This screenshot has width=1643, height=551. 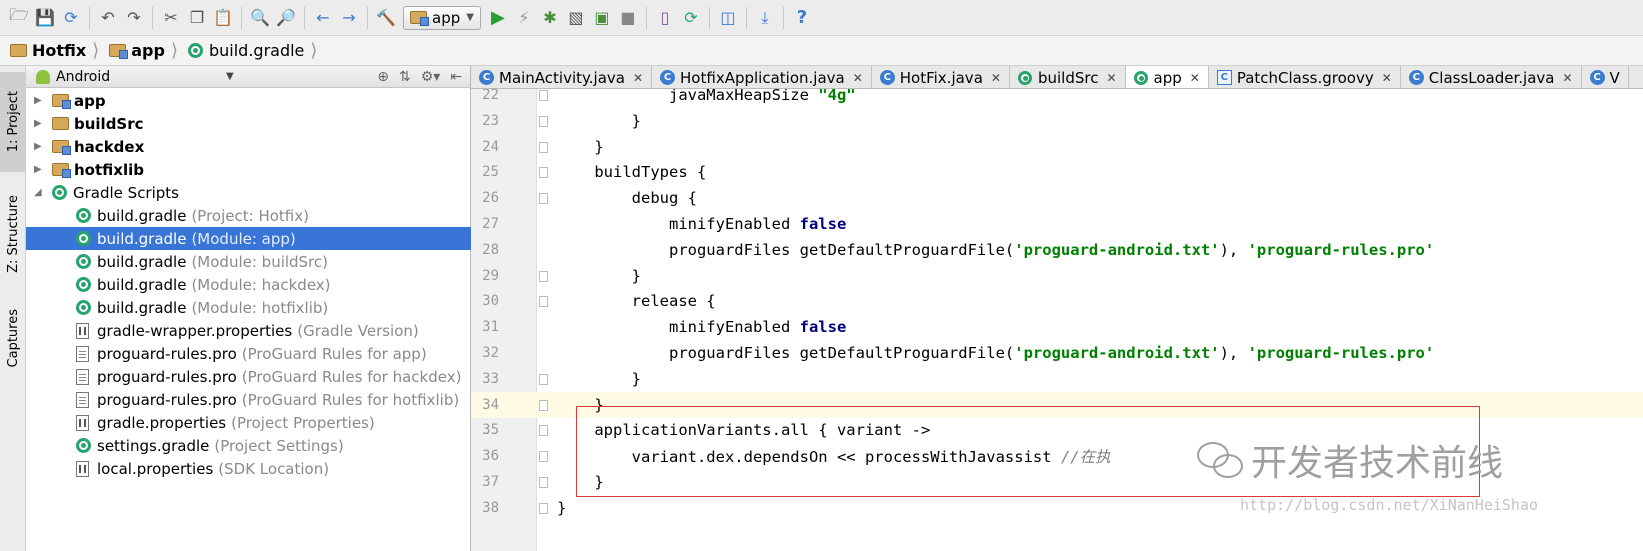 What do you see at coordinates (941, 77) in the screenshot?
I see `editor-tab: C HotFix.java ✕` at bounding box center [941, 77].